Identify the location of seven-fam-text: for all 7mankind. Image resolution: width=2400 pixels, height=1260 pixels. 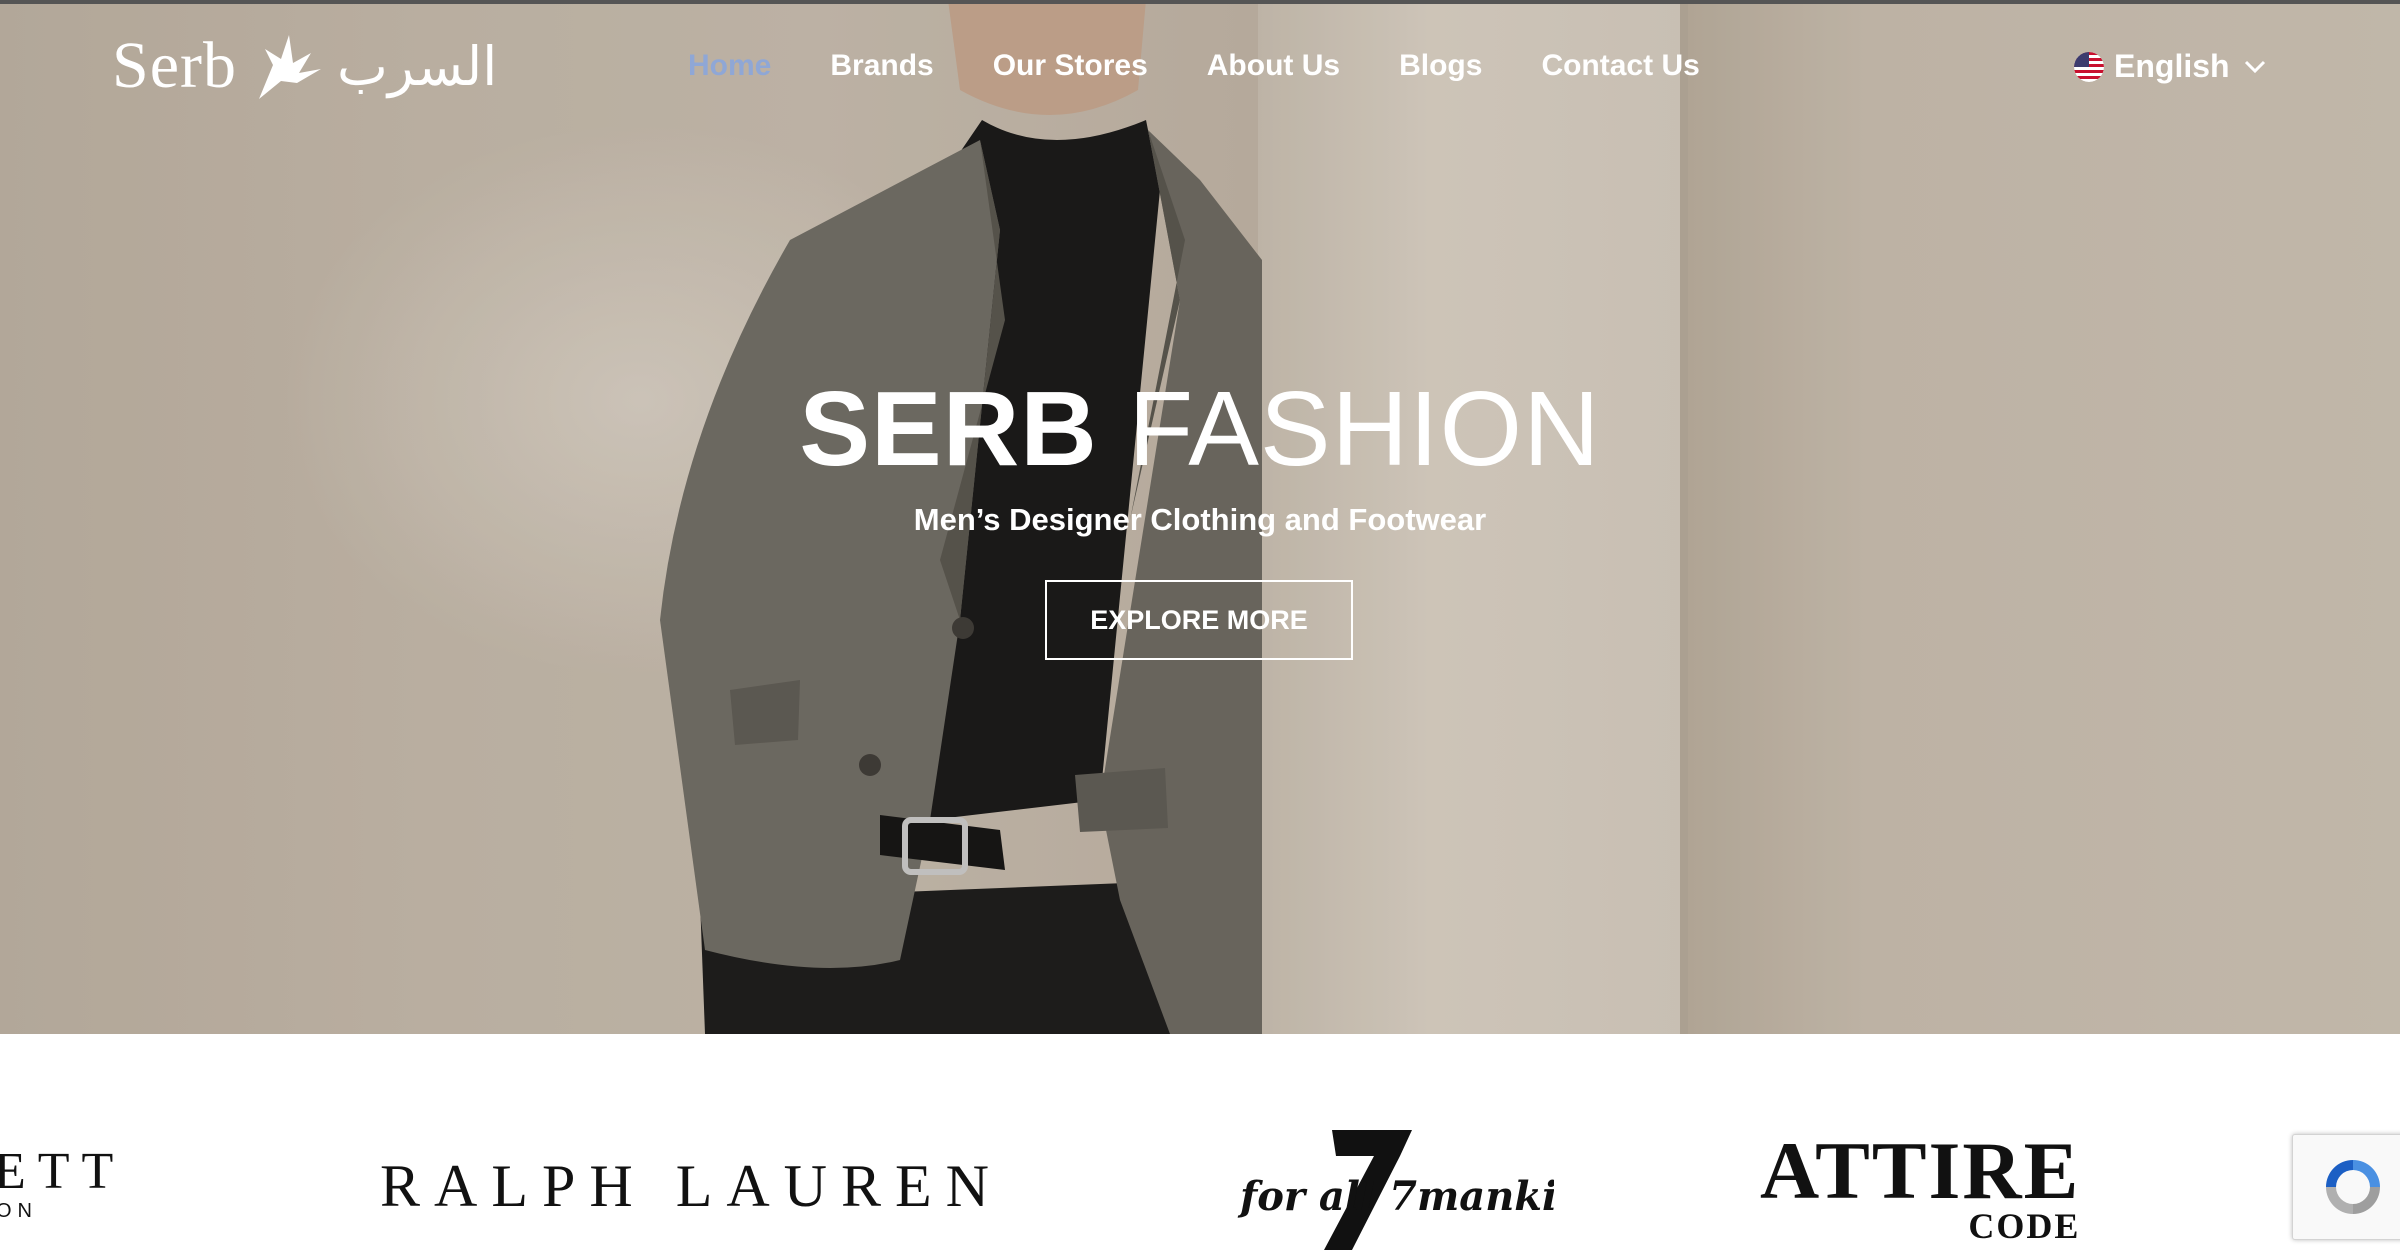
(1395, 1196).